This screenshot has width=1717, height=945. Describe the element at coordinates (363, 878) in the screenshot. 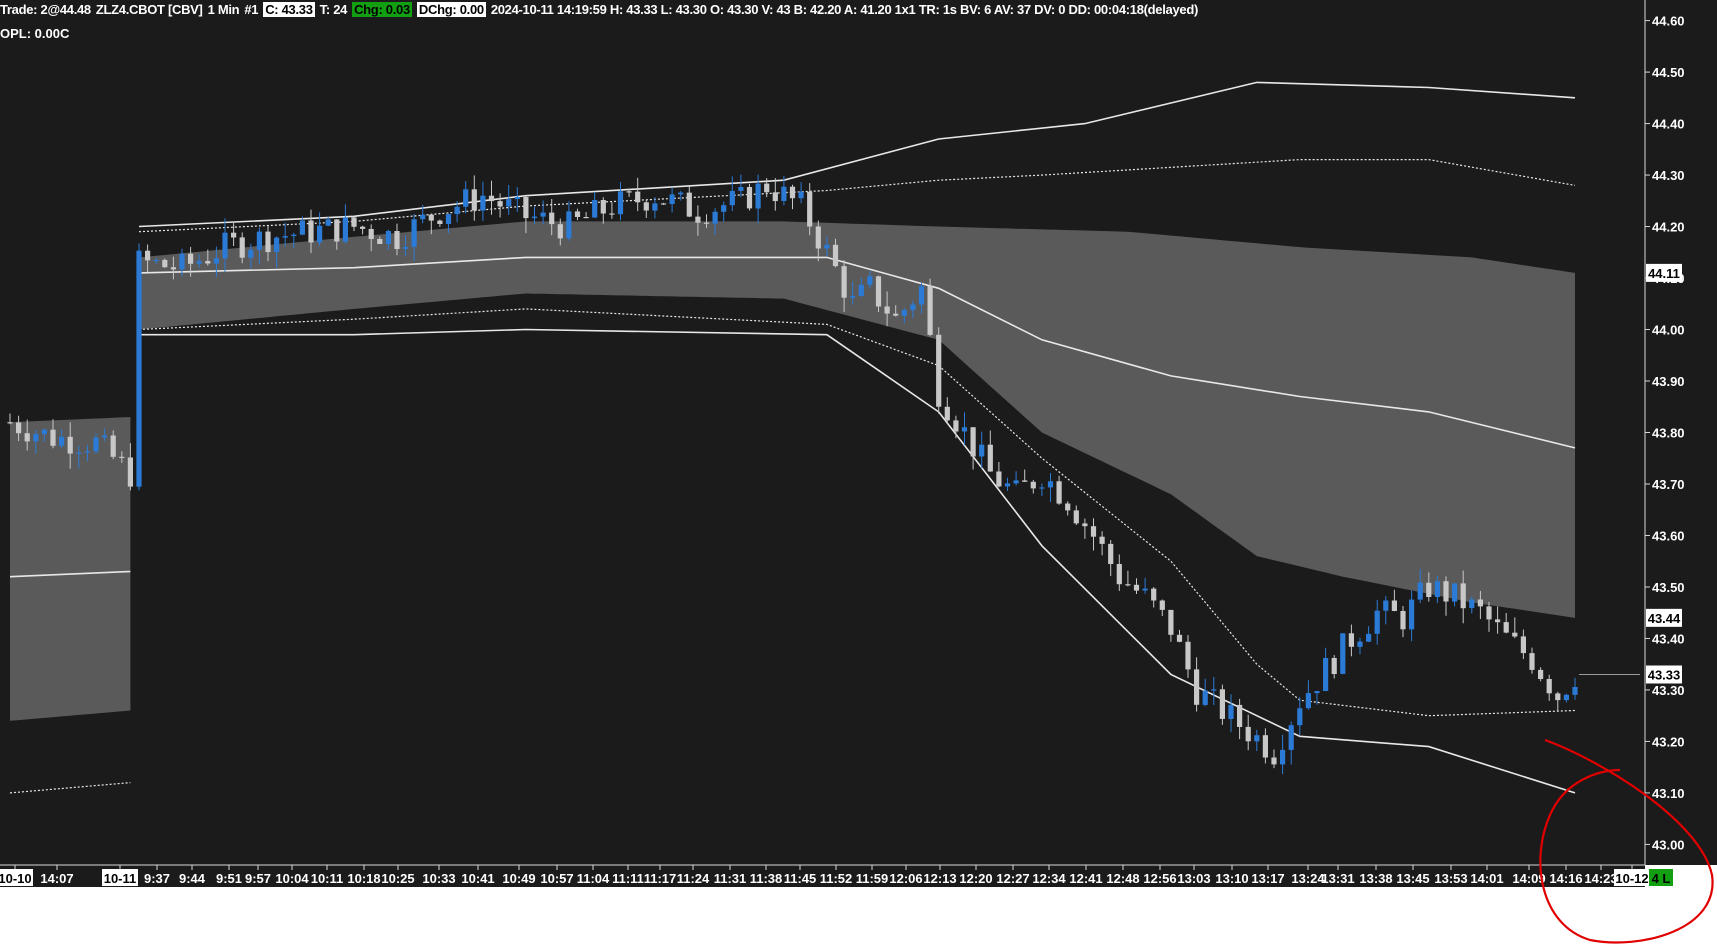

I see `x-tick-label: 10:18` at that location.